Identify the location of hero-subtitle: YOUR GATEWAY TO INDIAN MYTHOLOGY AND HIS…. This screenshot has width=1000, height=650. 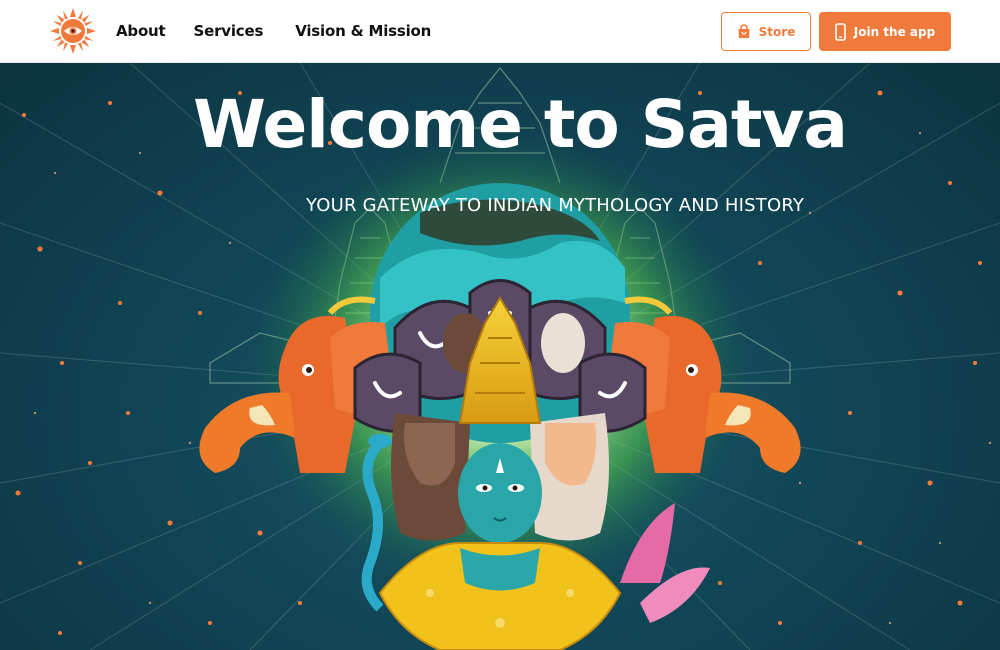
(555, 205).